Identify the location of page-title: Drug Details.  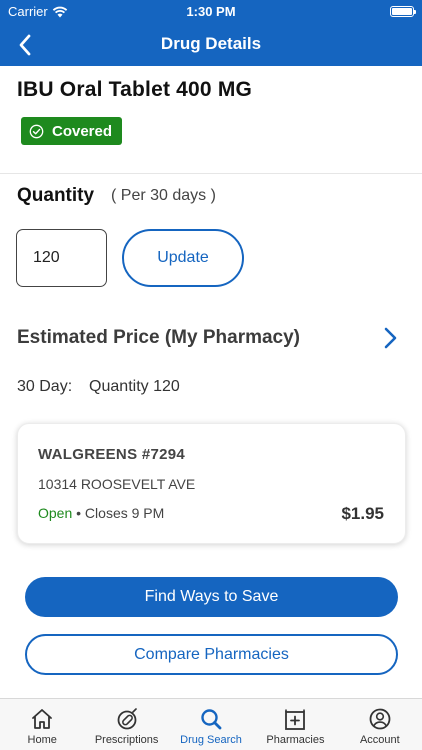
(211, 43).